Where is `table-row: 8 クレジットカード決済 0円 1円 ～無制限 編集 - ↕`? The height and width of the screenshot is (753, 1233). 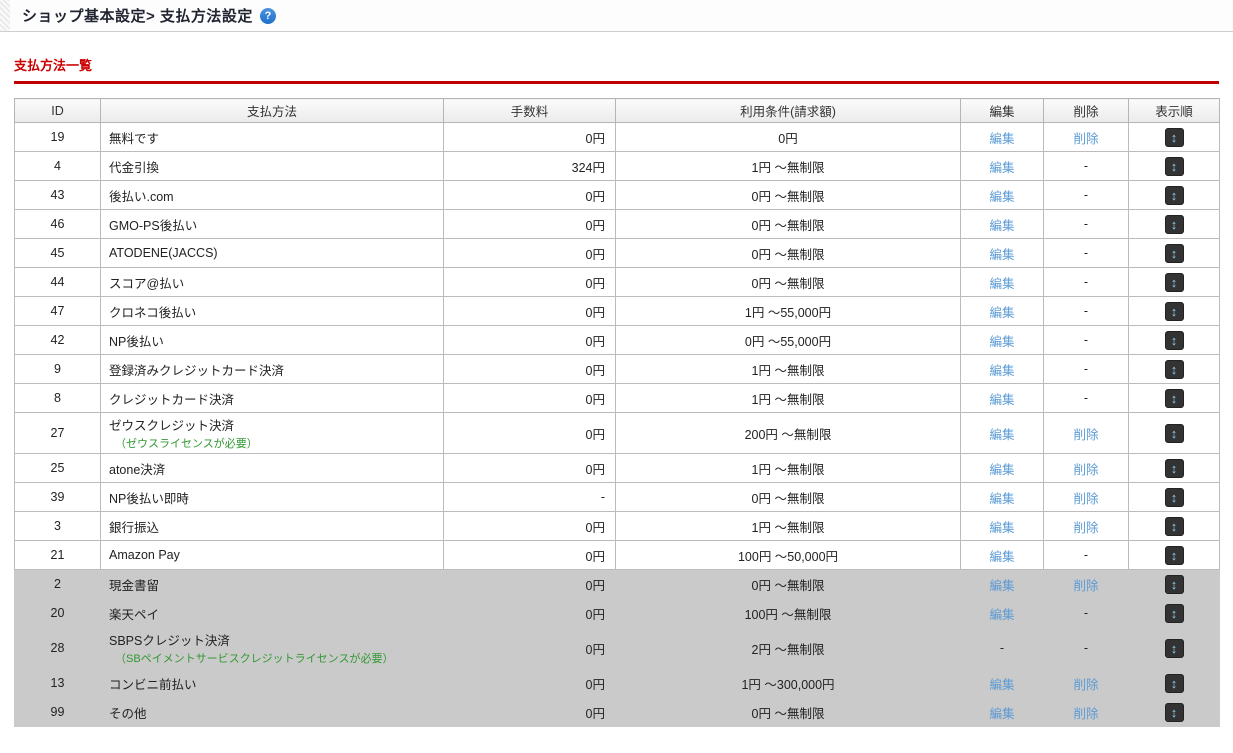
table-row: 8 クレジットカード決済 0円 1円 ～無制限 編集 - ↕ is located at coordinates (617, 398).